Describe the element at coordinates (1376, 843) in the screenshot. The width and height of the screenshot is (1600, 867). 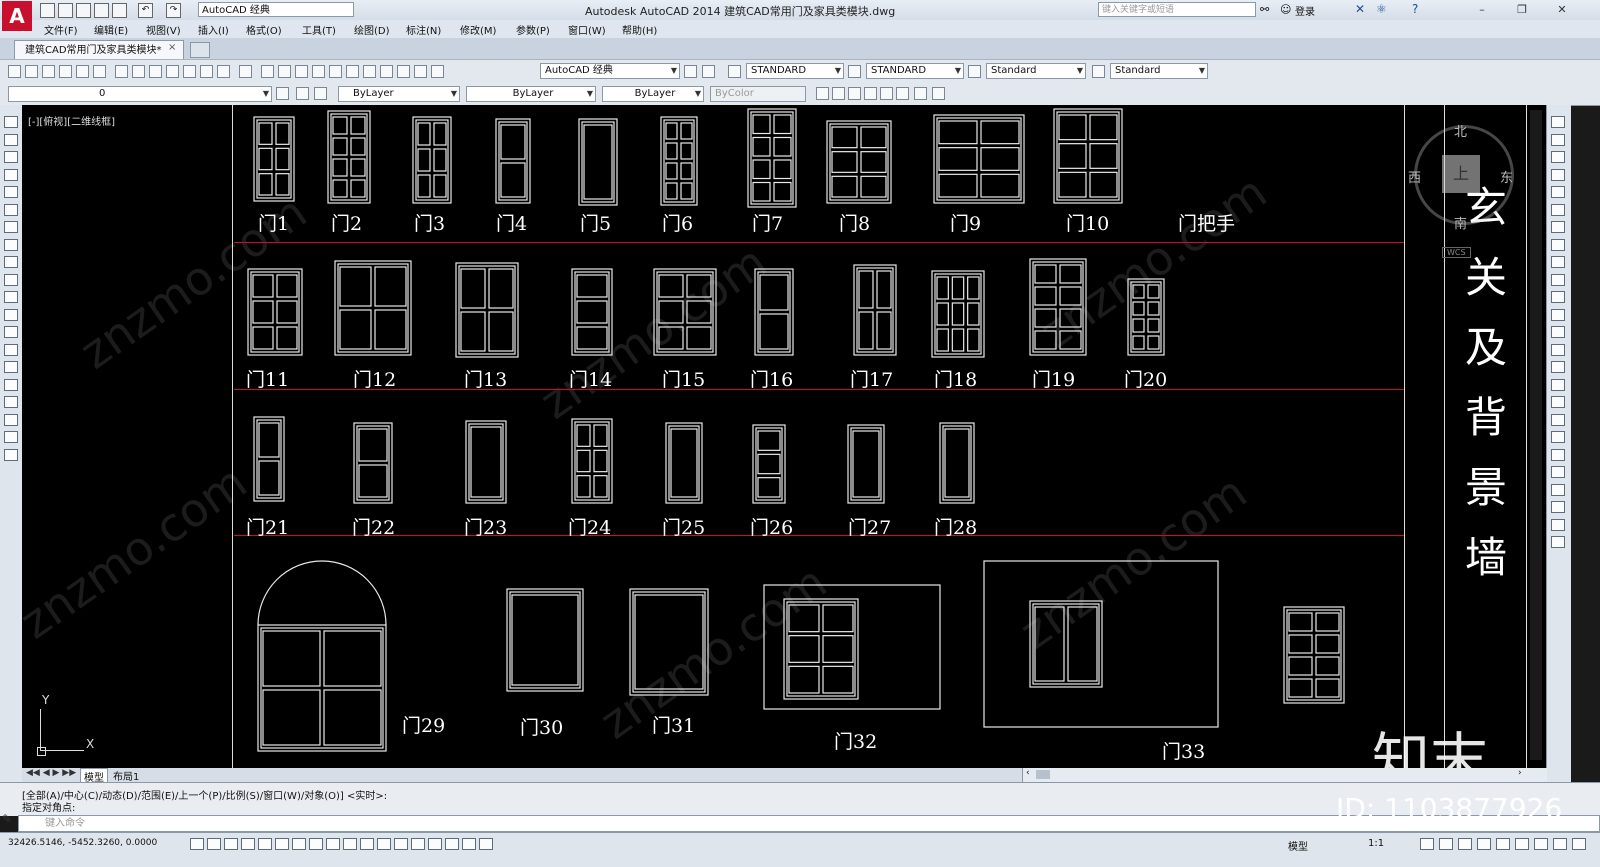
I see `annotation-scale-button: 1:1` at that location.